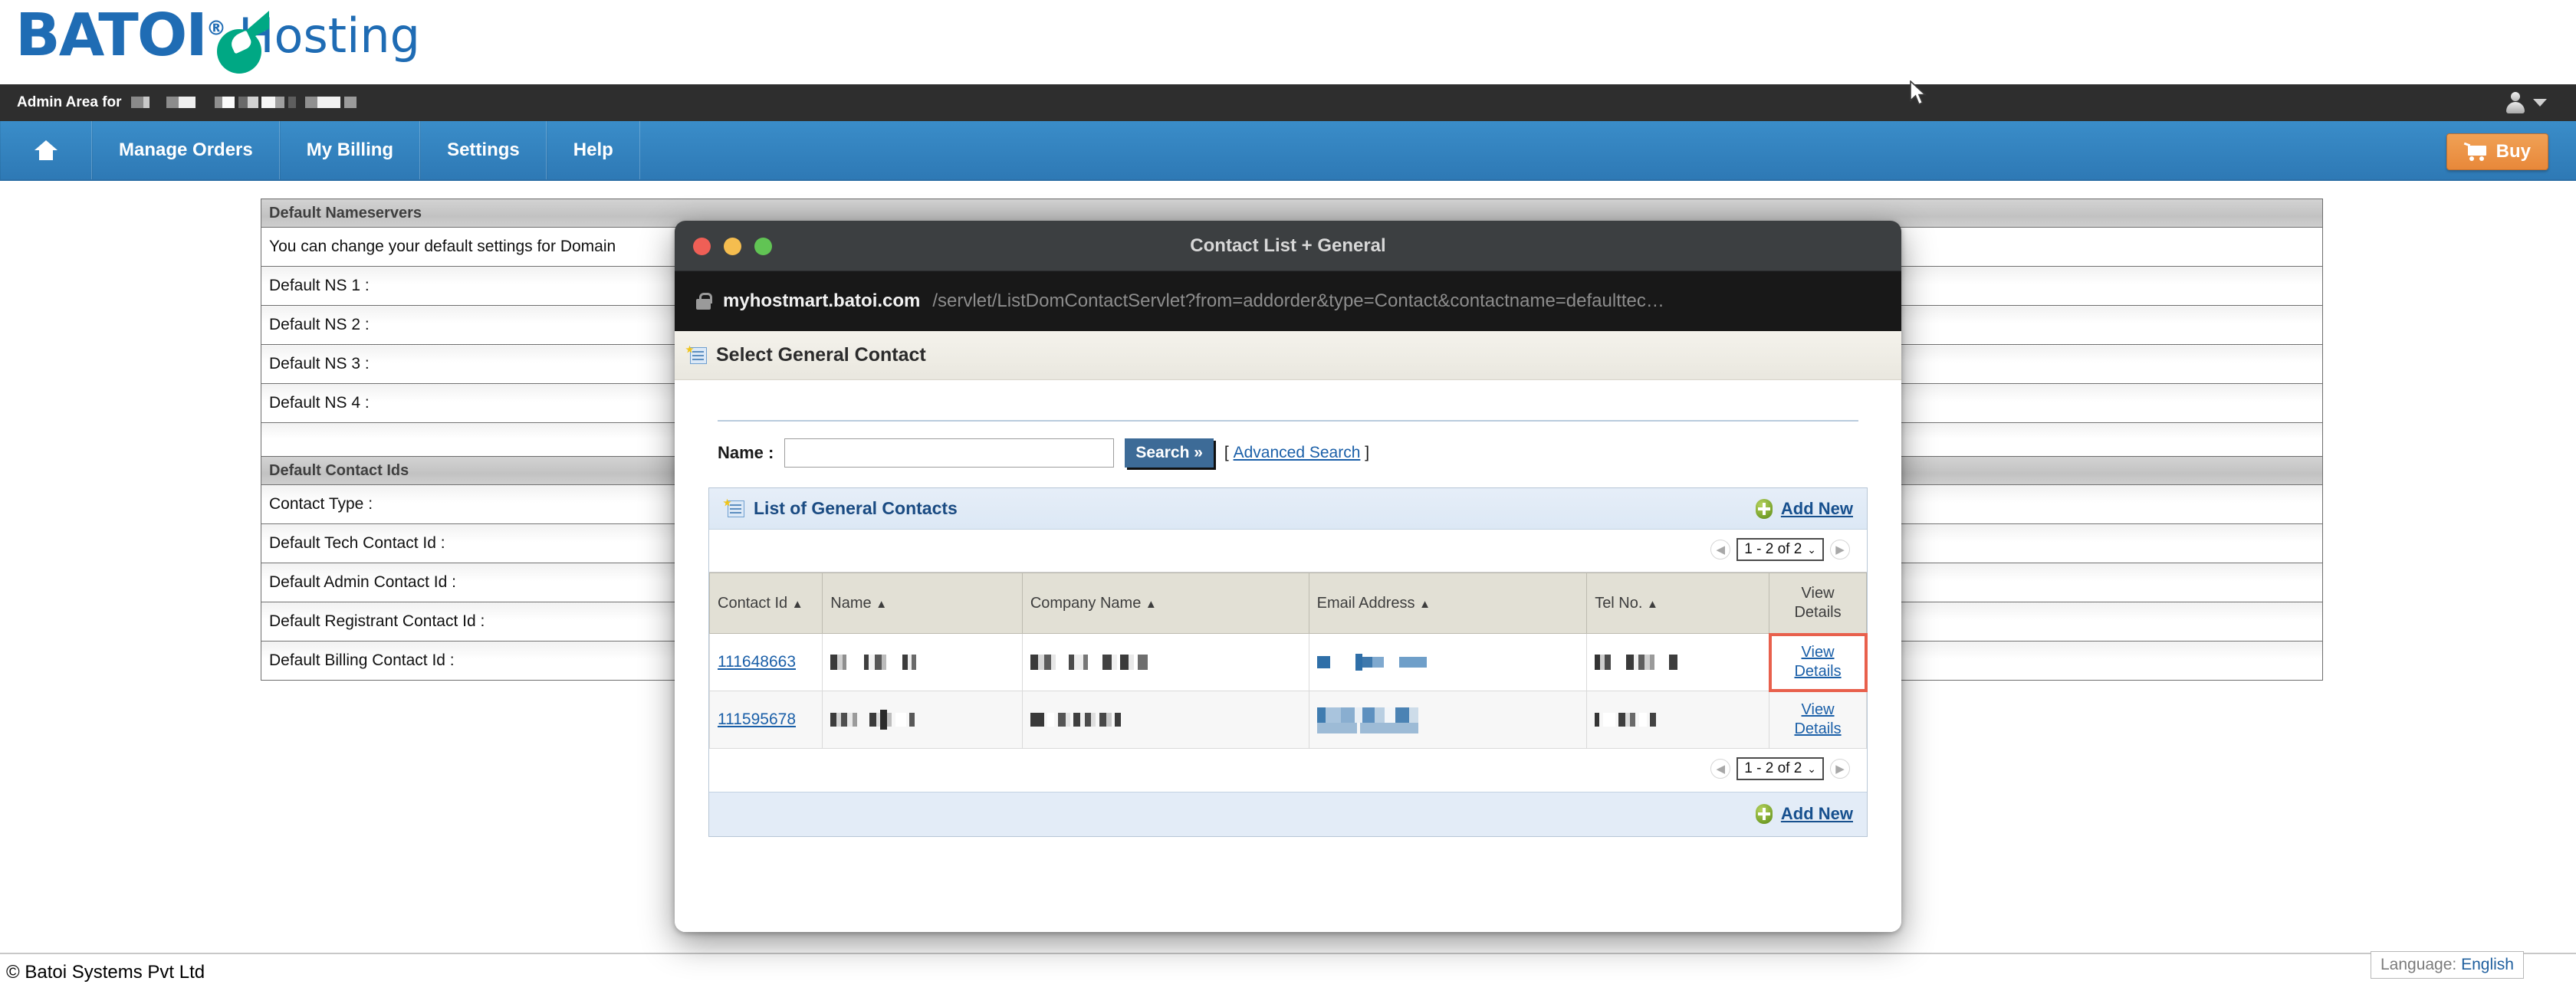  I want to click on minimize-window-icon, so click(732, 246).